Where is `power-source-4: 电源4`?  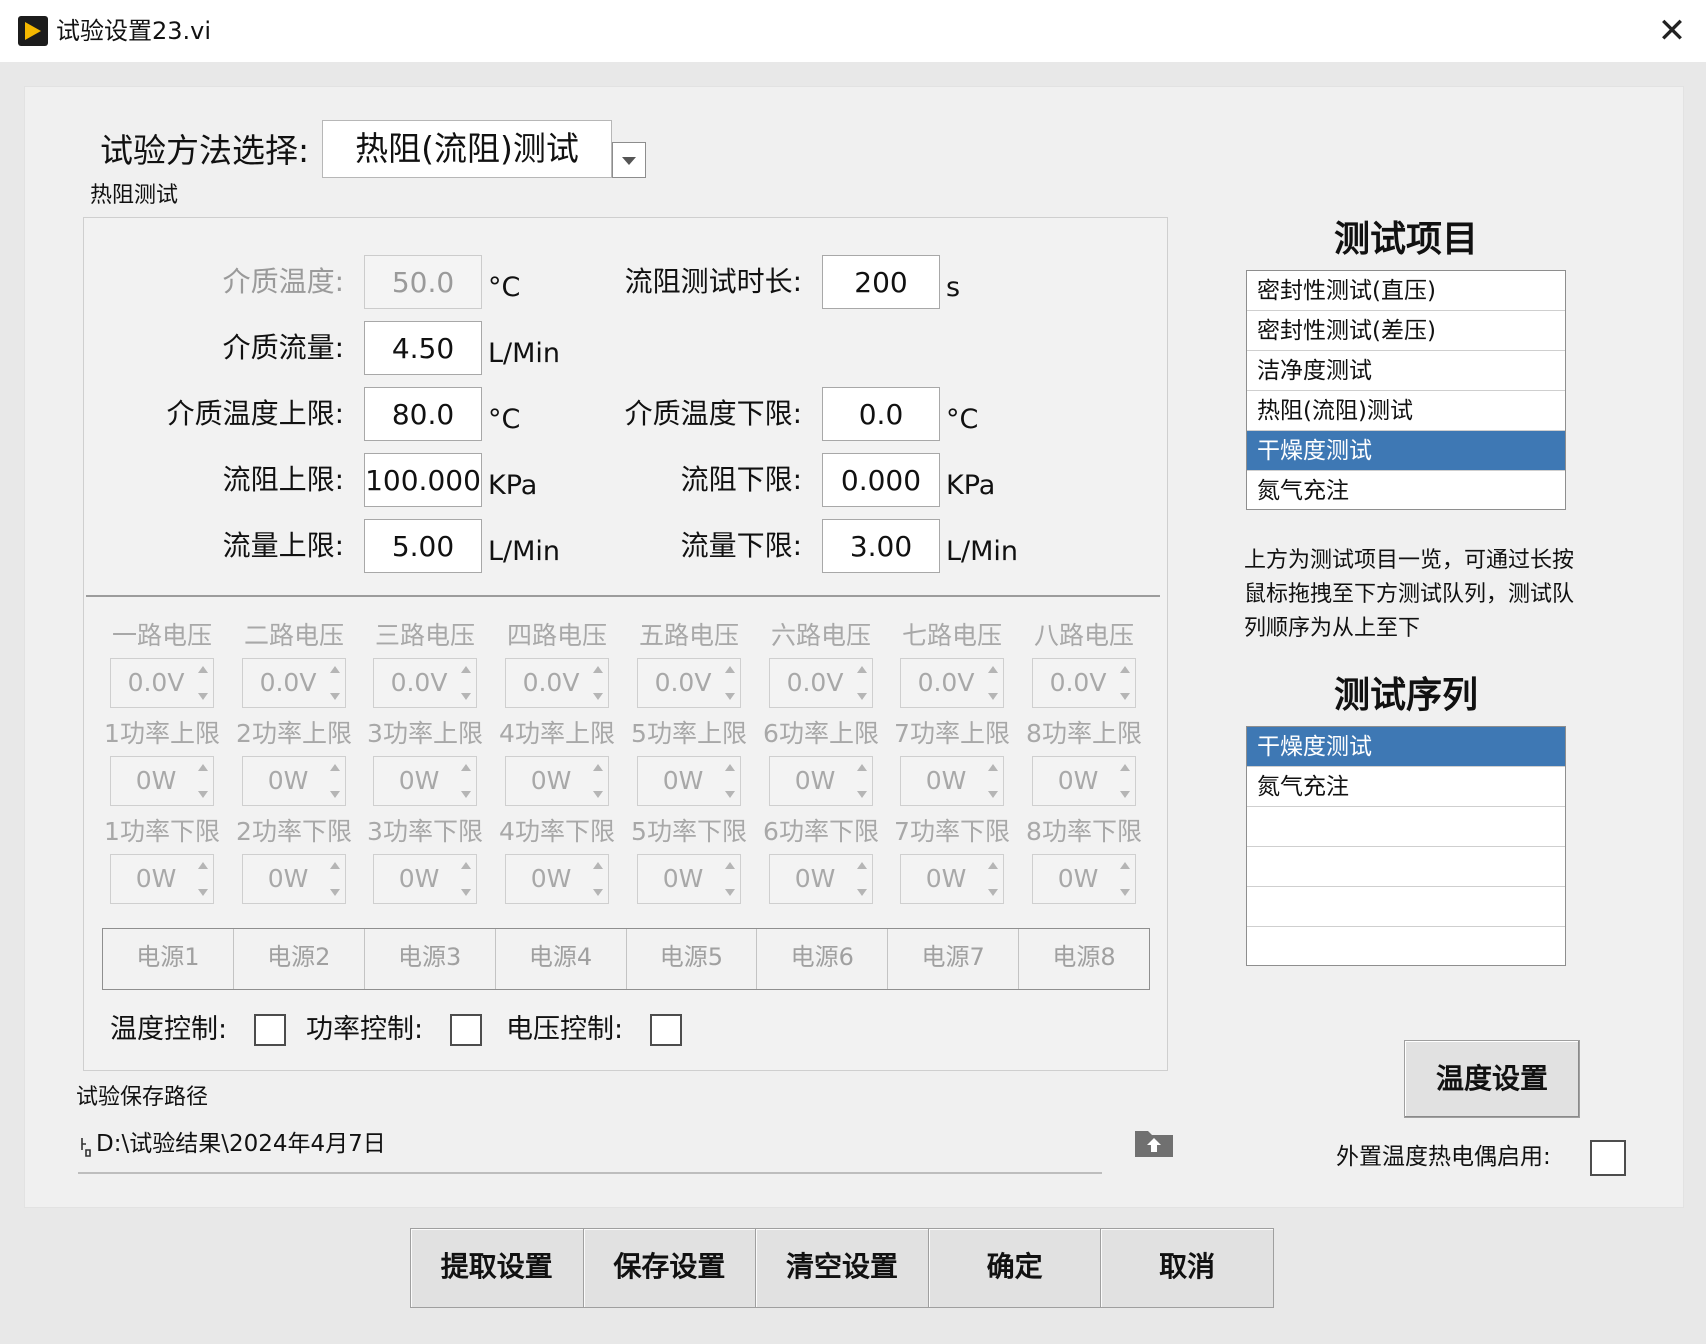 power-source-4: 电源4 is located at coordinates (561, 959).